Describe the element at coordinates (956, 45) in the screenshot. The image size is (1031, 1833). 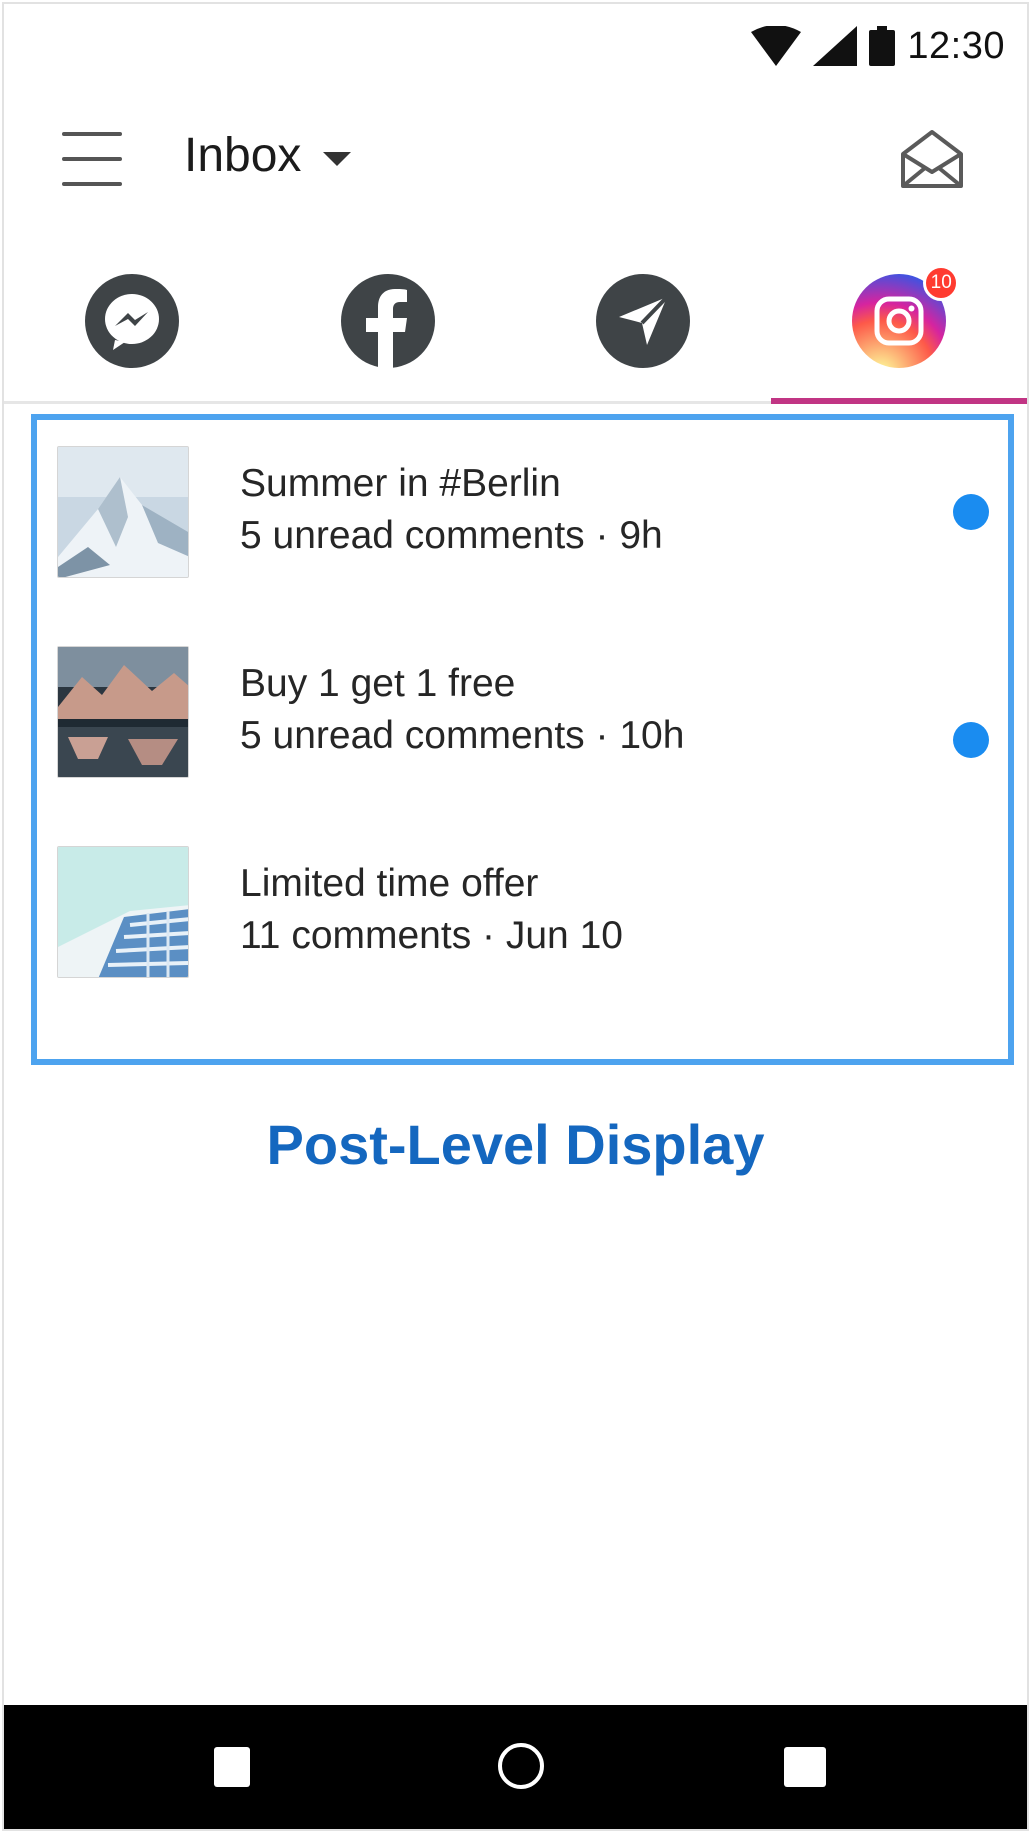
I see `status-time: 12:30` at that location.